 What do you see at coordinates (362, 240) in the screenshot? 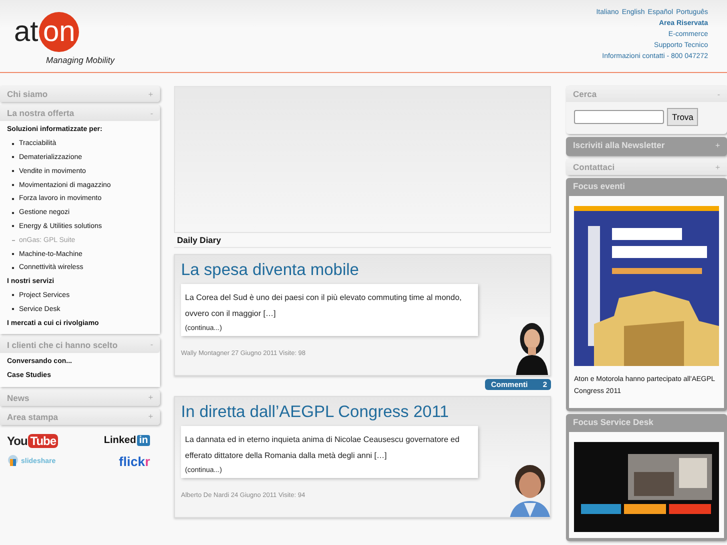
I see `section-title: Daily Diary` at bounding box center [362, 240].